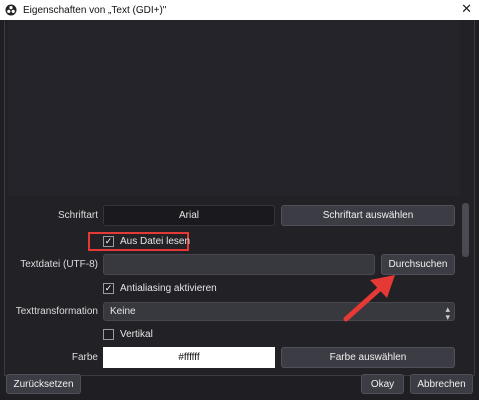  Describe the element at coordinates (466, 9) in the screenshot. I see `close-icon: ✕` at that location.